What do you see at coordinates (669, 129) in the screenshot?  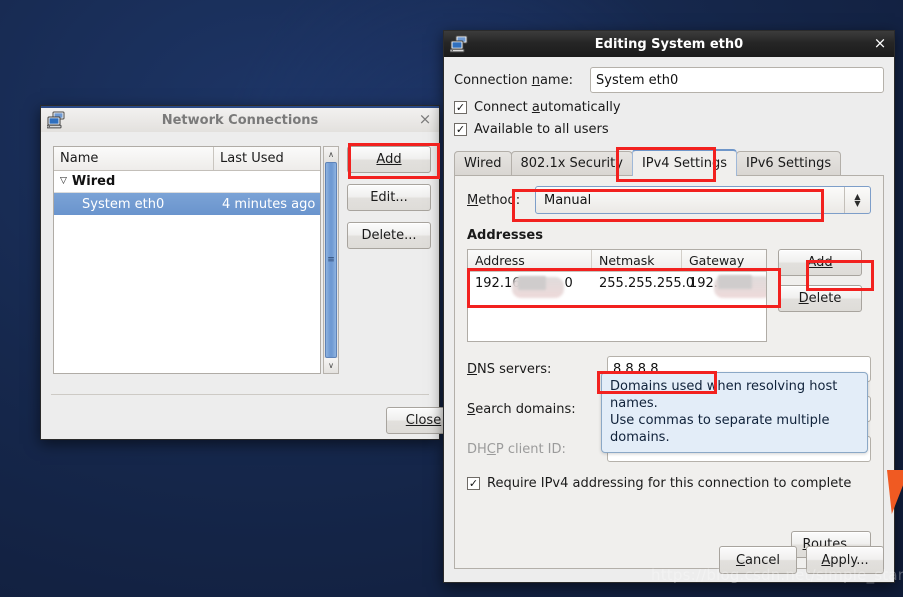 I see `available-all-users-row: ✓ Available to all users` at bounding box center [669, 129].